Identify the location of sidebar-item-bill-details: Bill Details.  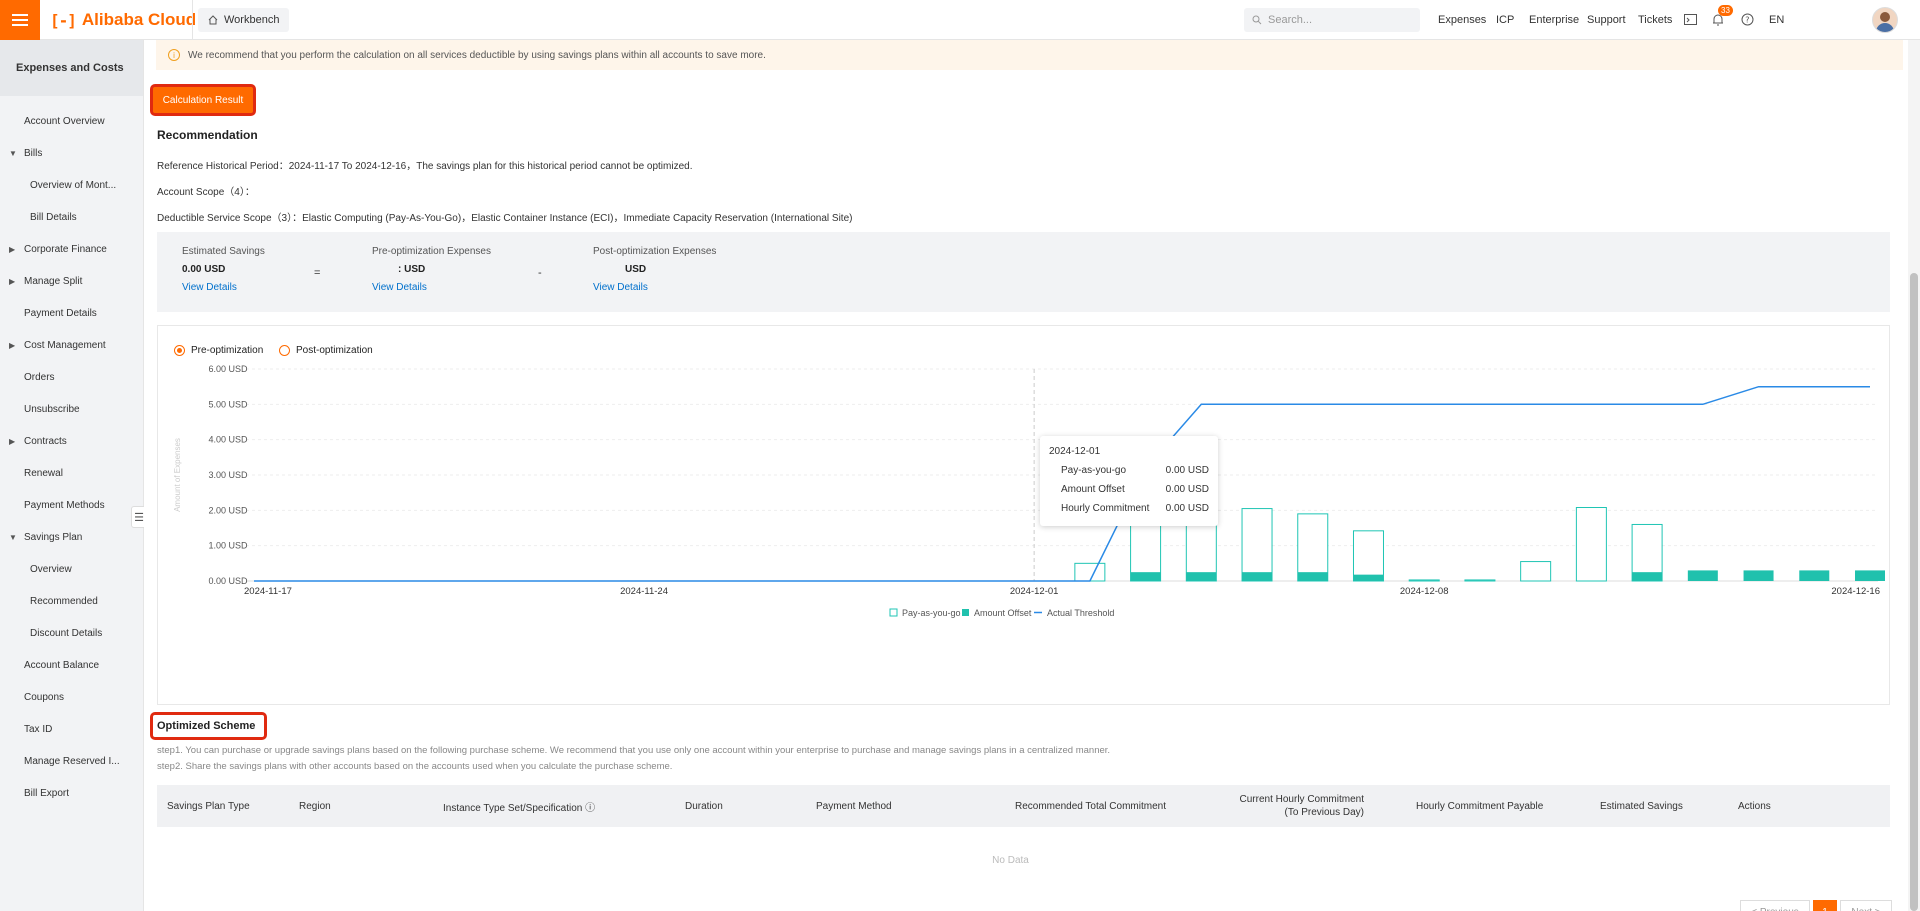
(71, 217).